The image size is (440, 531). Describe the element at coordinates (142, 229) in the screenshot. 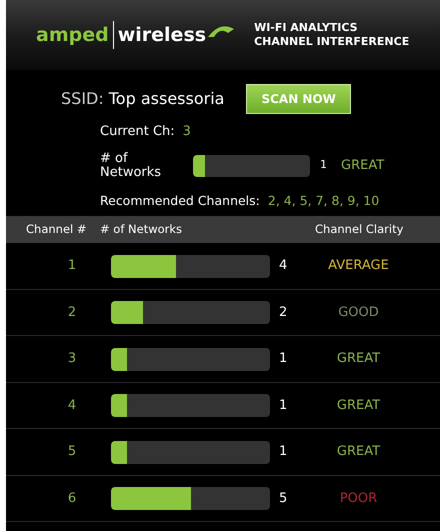

I see `column-header: # of Networks` at that location.